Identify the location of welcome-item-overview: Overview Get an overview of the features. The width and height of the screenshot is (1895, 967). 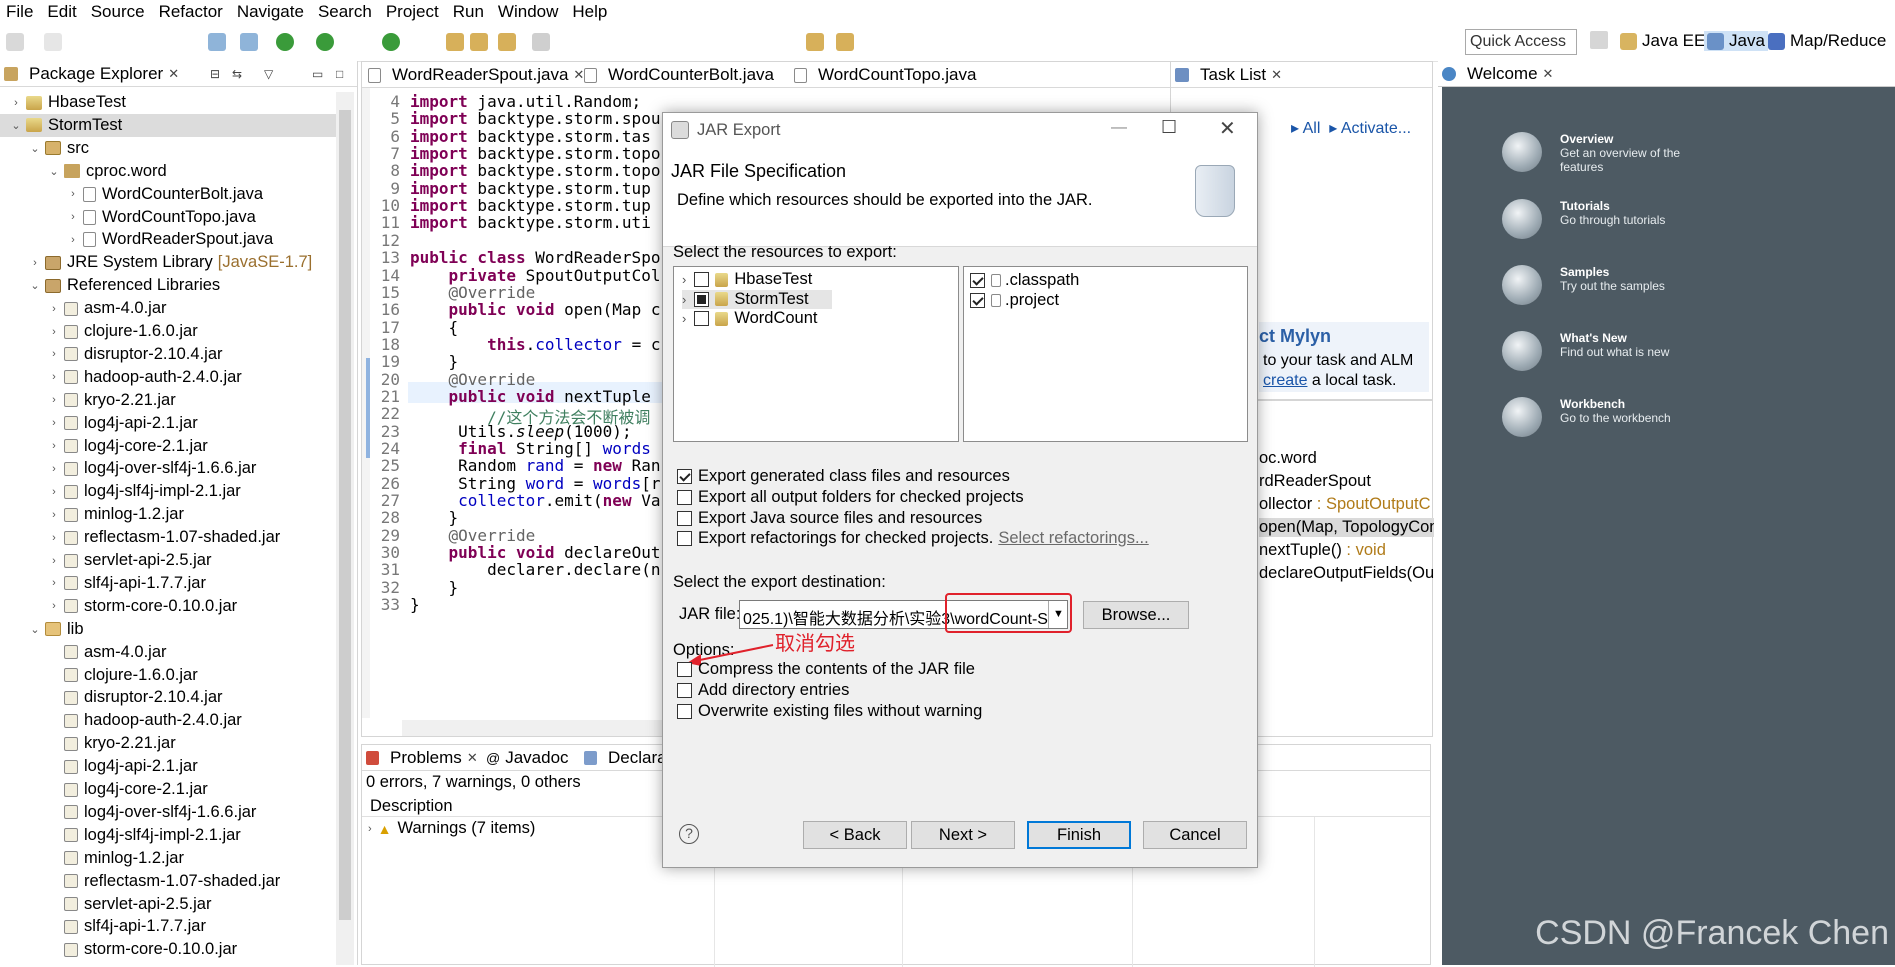
(1596, 153).